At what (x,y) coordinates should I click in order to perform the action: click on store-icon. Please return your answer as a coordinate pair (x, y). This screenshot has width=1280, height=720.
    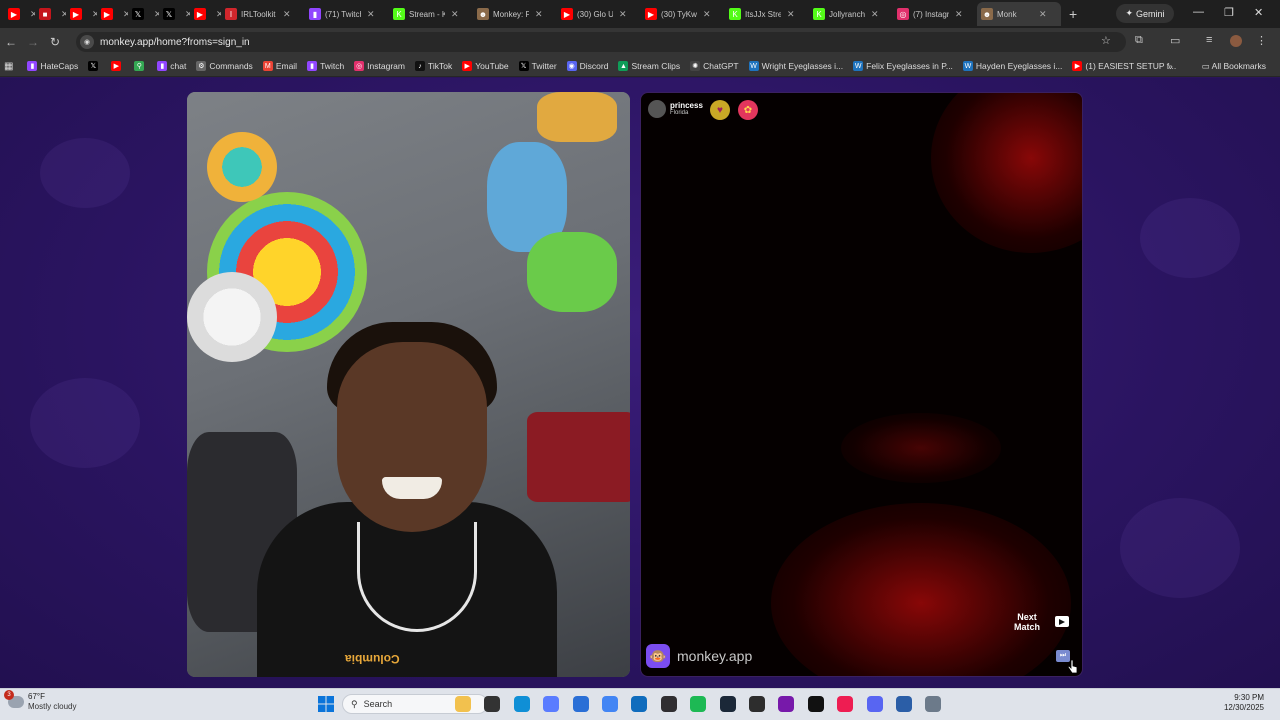
    Looking at the image, I should click on (580, 704).